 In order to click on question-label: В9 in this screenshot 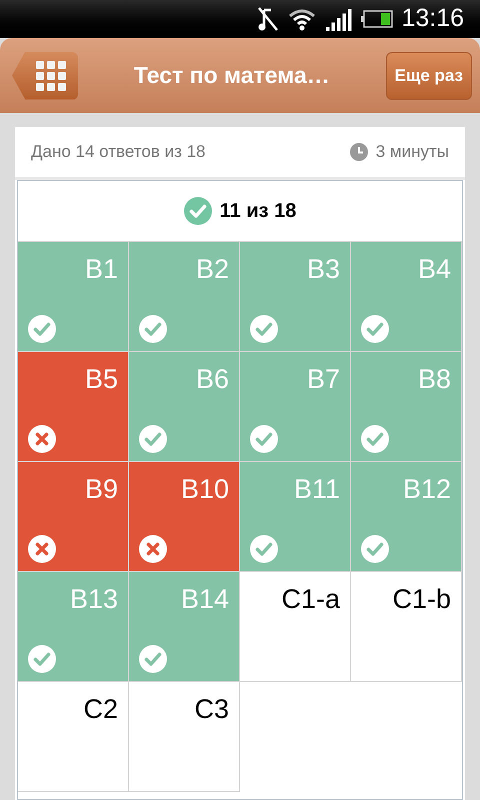, I will do `click(101, 488)`.